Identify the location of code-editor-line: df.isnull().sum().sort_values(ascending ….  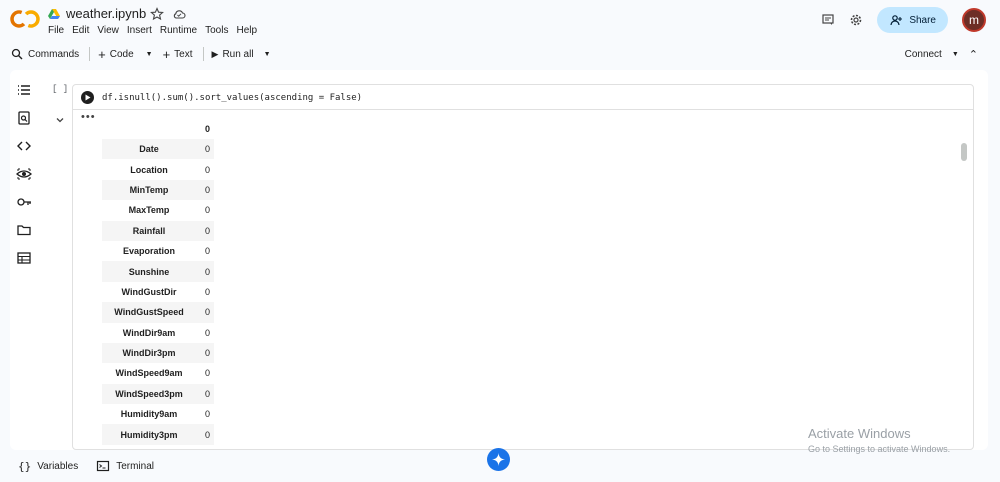
(232, 98).